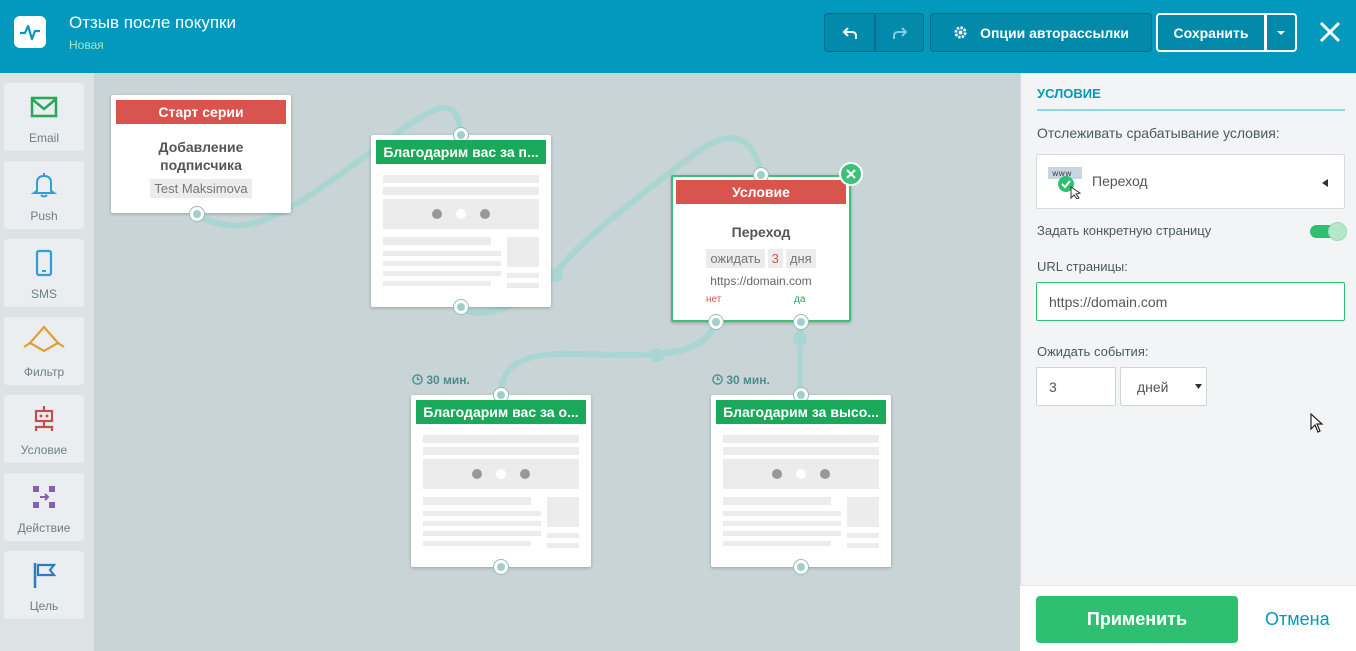 The width and height of the screenshot is (1356, 651). I want to click on palette-item-sms: SMS, so click(44, 273).